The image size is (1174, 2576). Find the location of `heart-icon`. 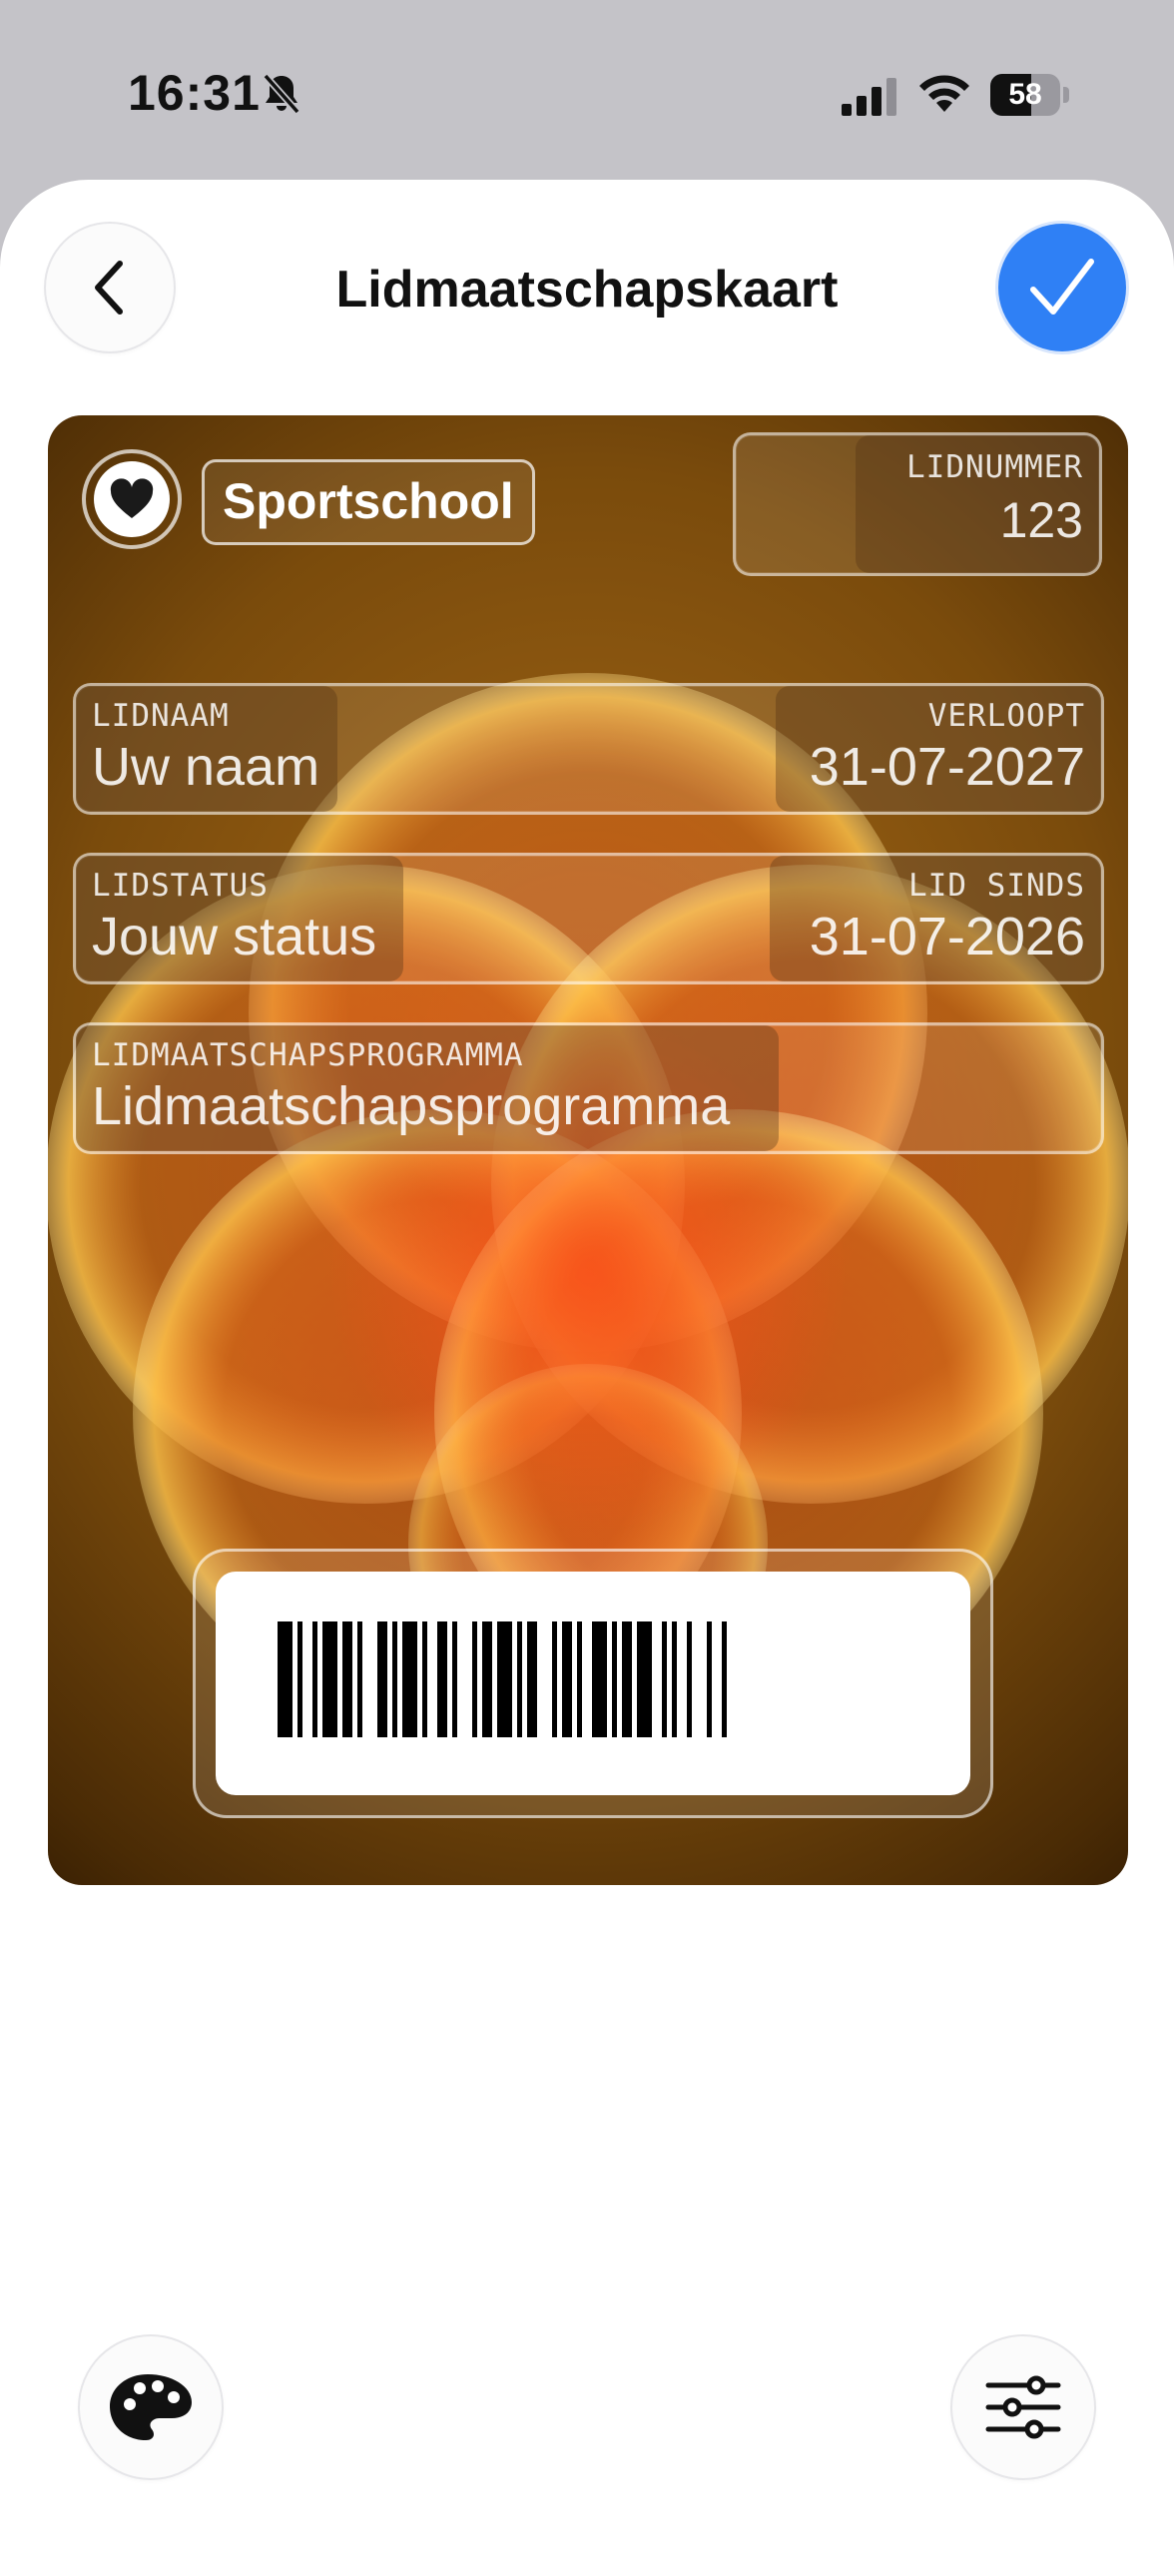

heart-icon is located at coordinates (132, 498).